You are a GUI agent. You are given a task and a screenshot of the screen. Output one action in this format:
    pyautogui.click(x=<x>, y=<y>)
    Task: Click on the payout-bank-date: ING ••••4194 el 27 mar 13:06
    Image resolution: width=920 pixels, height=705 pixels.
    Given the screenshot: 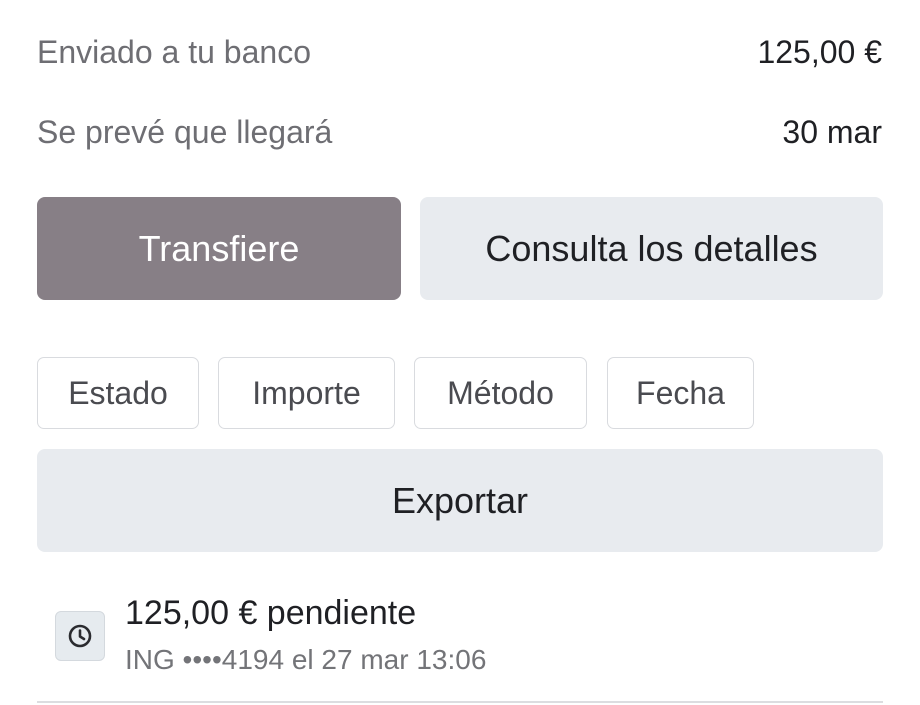 What is the action you would take?
    pyautogui.click(x=306, y=659)
    